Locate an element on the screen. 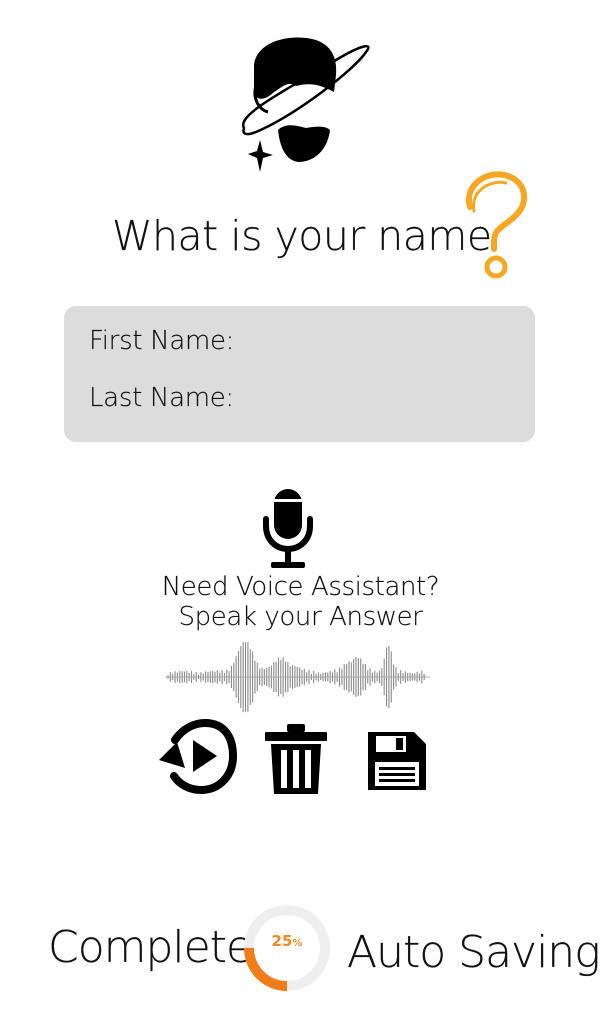 This screenshot has width=601, height=1024. voice-line-2: Speak your Answer is located at coordinates (300, 617).